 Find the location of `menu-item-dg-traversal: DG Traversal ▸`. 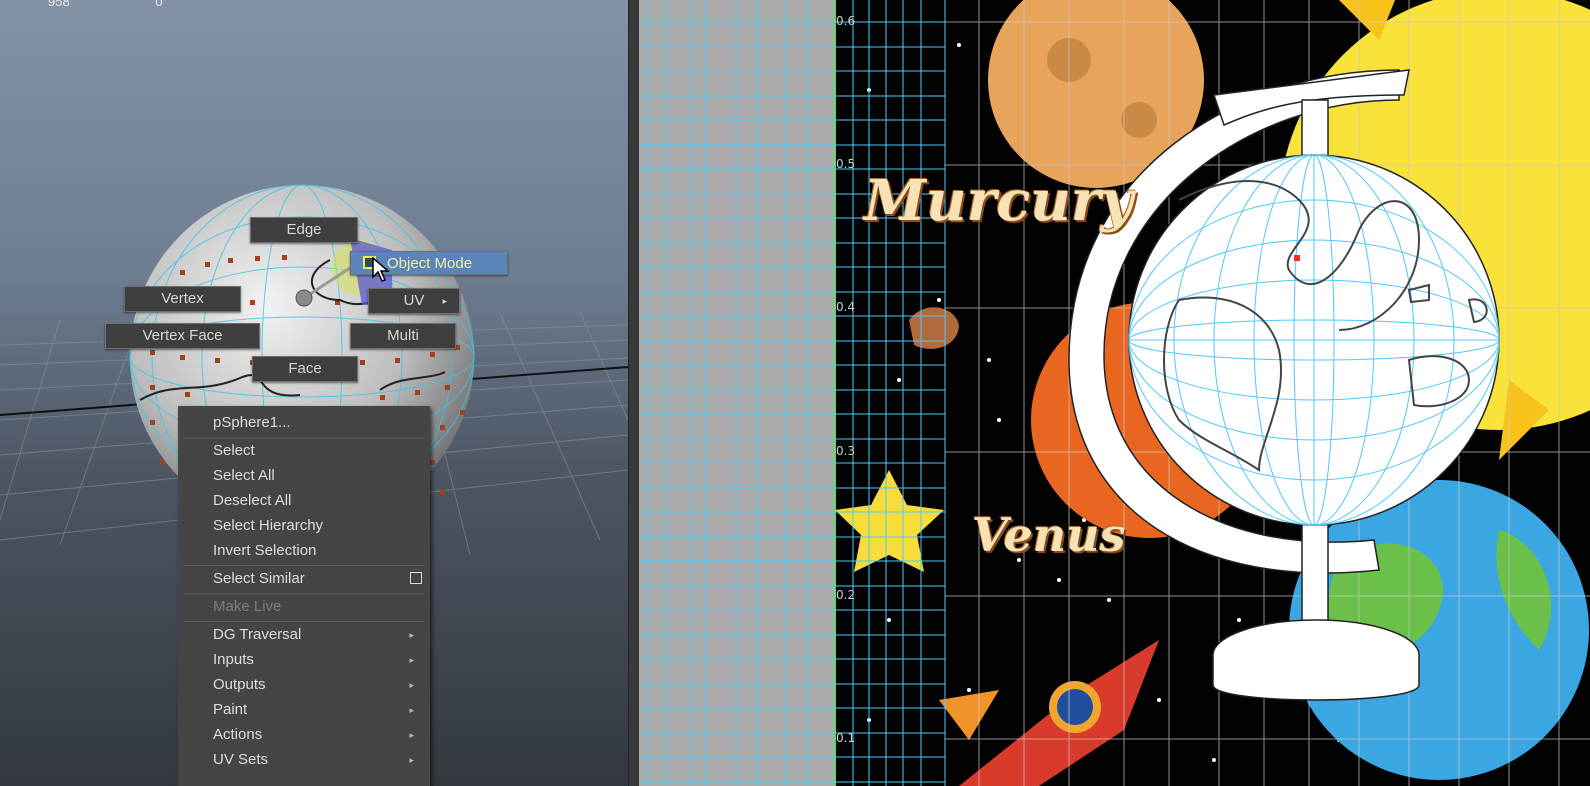

menu-item-dg-traversal: DG Traversal ▸ is located at coordinates (320, 635).